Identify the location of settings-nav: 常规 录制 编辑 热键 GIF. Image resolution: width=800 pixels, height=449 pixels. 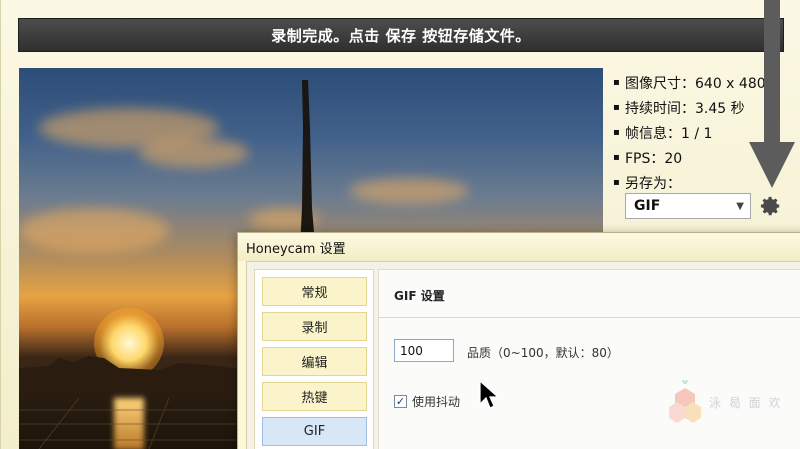
(314, 359).